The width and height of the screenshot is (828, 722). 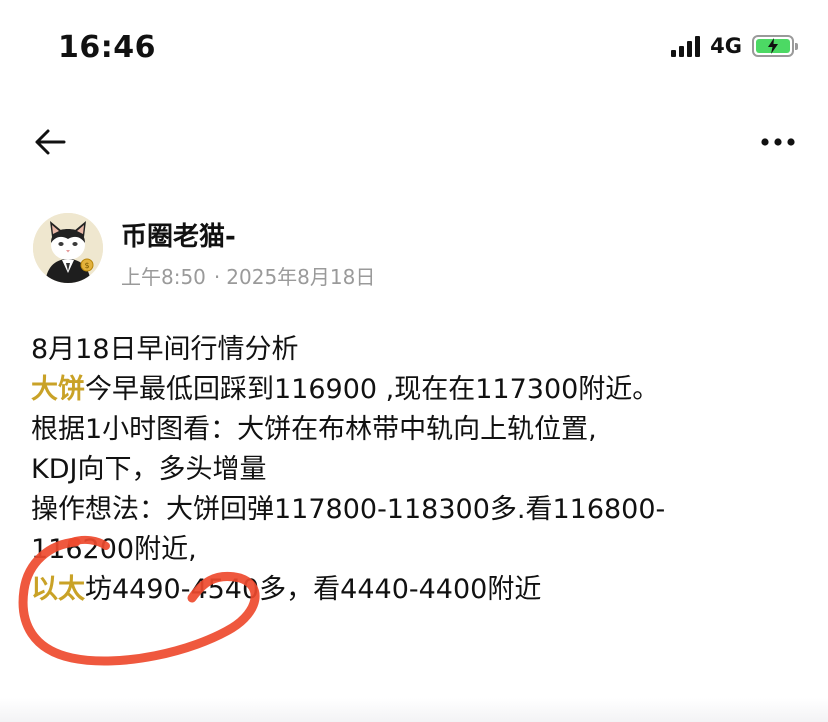 I want to click on post-meta: 上午8:50 · 2025年8月18日, so click(x=248, y=275).